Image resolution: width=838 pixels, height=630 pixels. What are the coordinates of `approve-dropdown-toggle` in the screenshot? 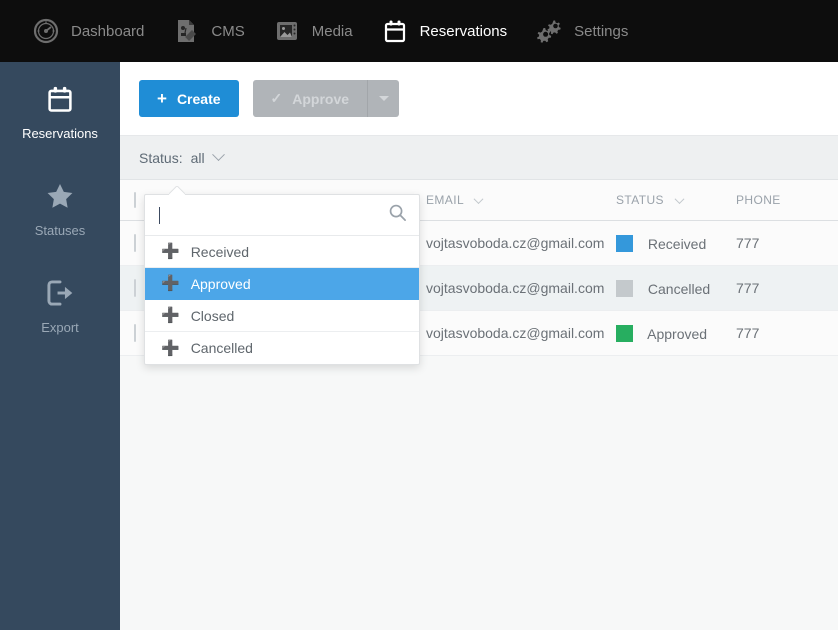 It's located at (383, 98).